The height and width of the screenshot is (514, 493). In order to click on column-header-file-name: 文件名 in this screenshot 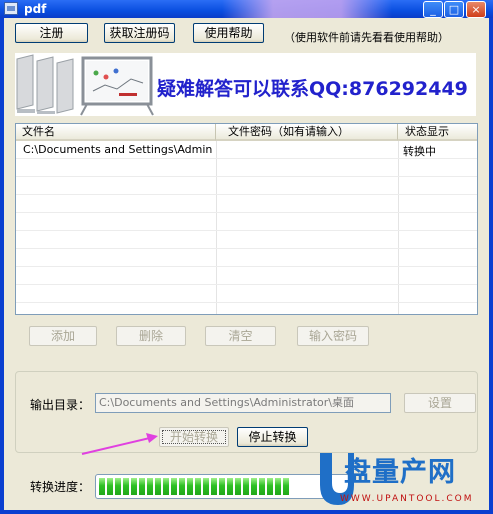, I will do `click(116, 132)`.